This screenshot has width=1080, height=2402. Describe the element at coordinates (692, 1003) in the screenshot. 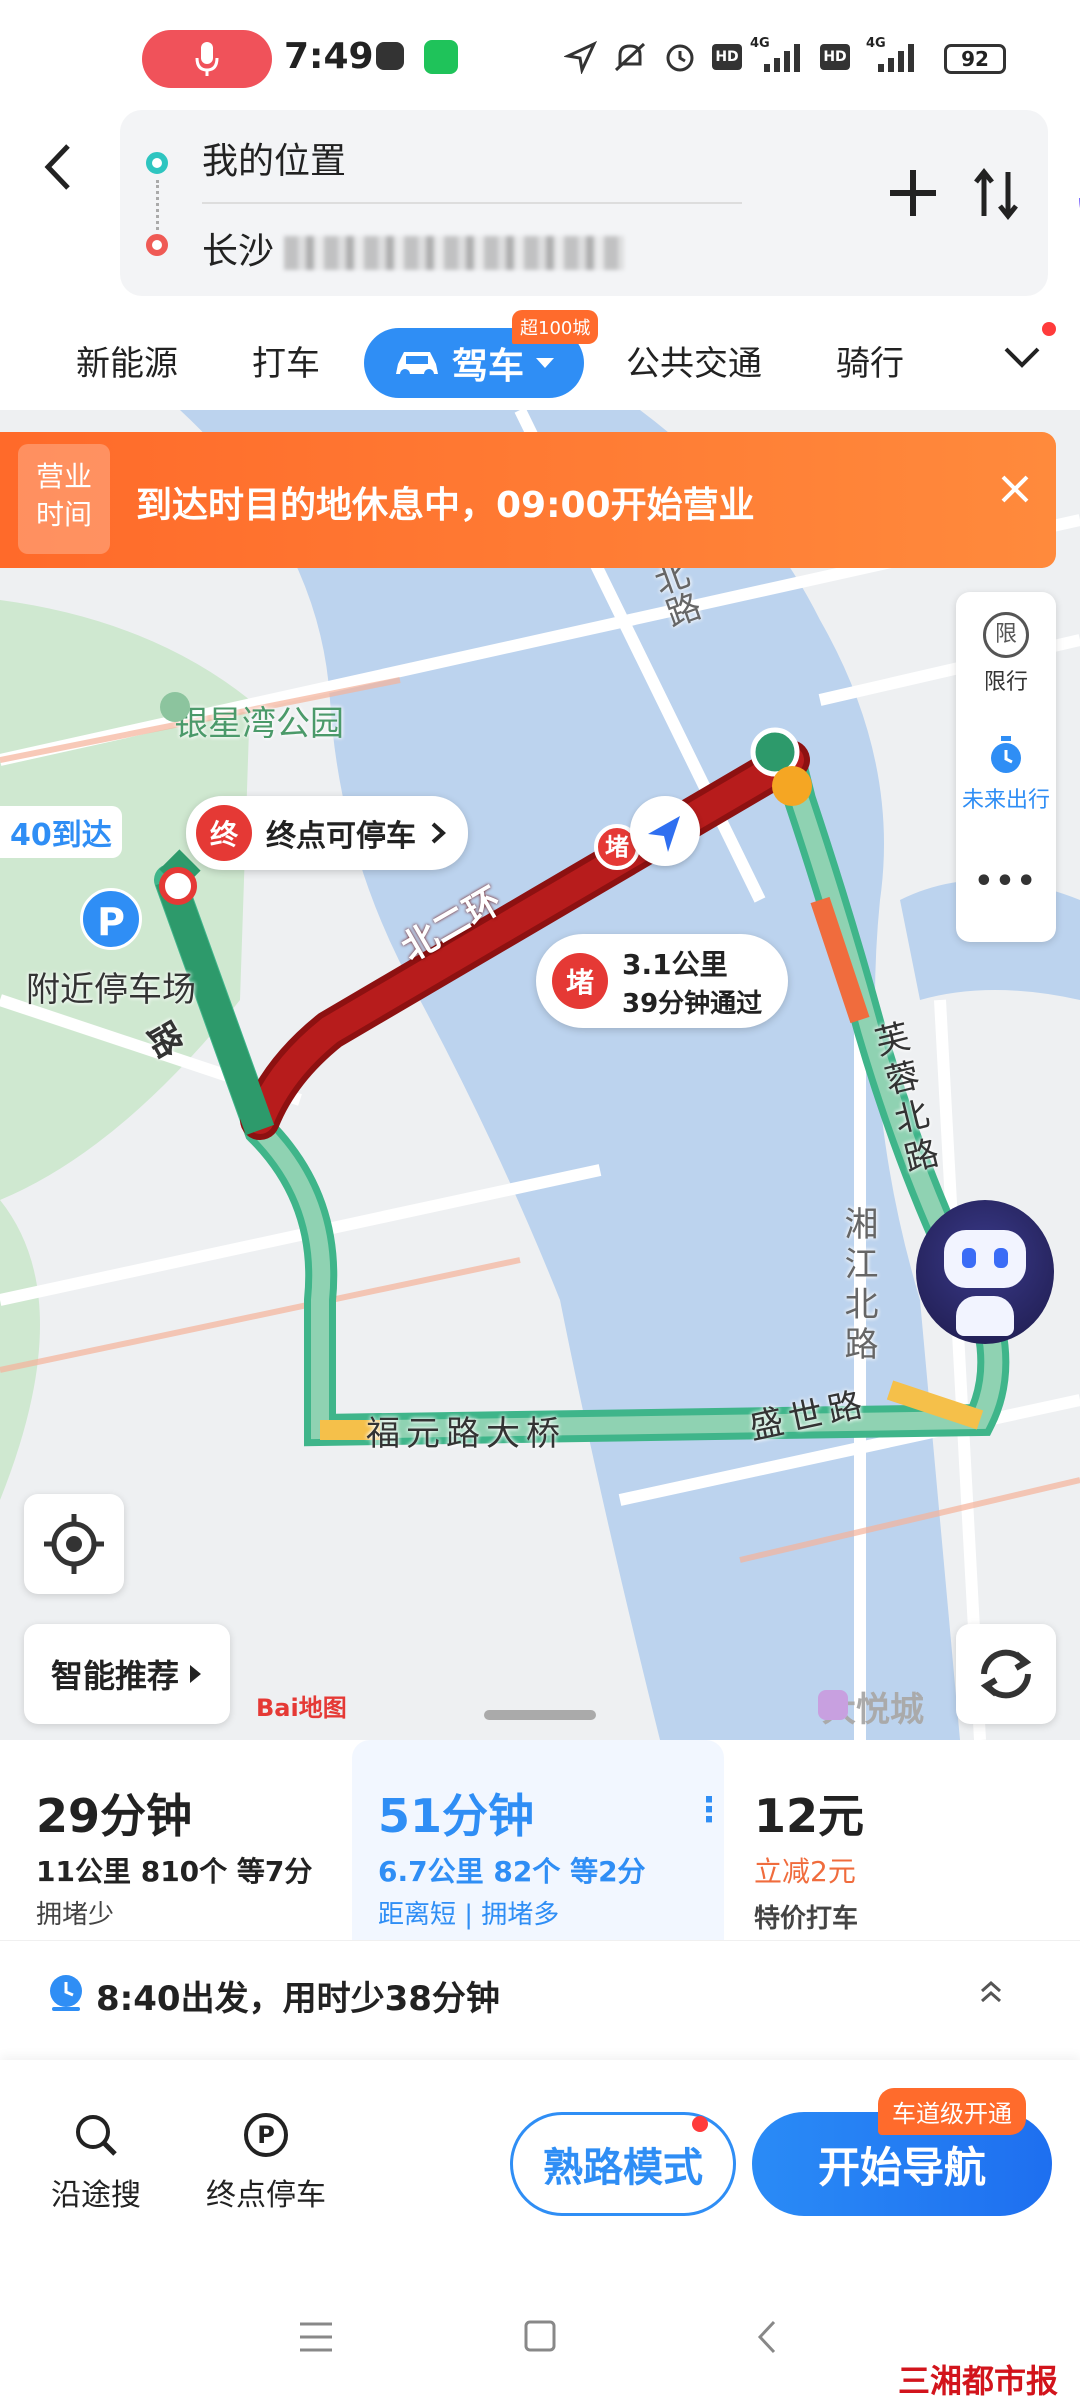

I see `jam-duration: 39分钟通过` at that location.